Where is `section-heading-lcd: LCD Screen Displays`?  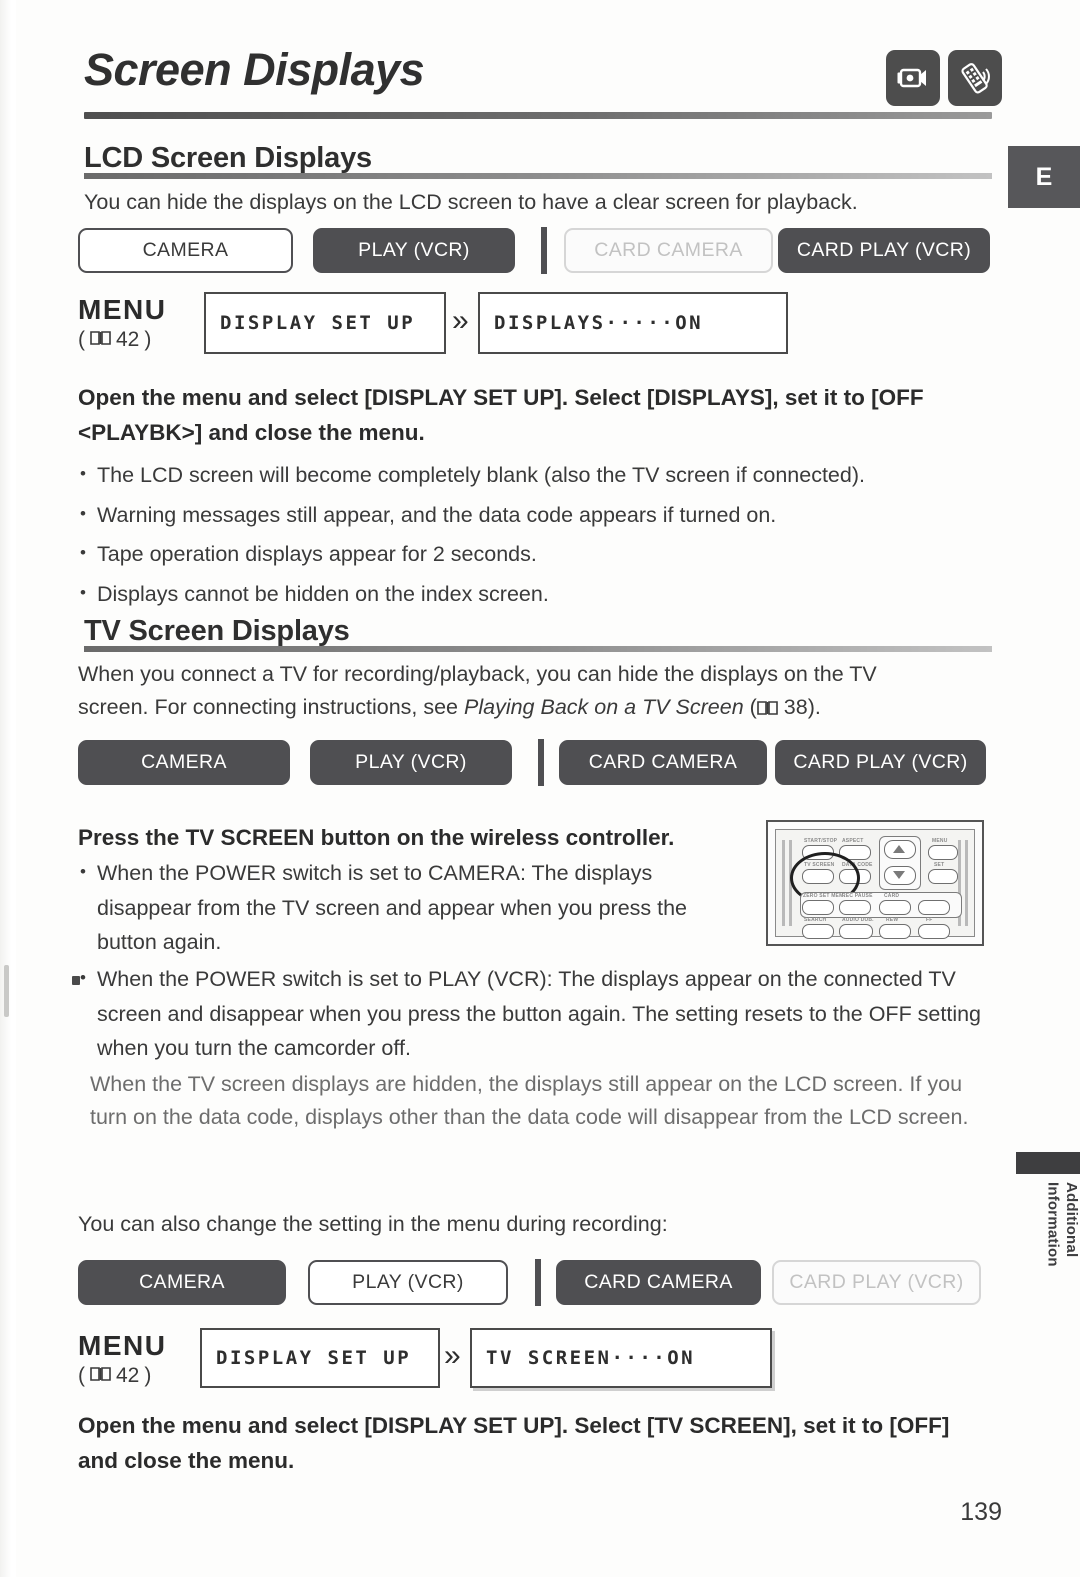
section-heading-lcd: LCD Screen Displays is located at coordinates (228, 158).